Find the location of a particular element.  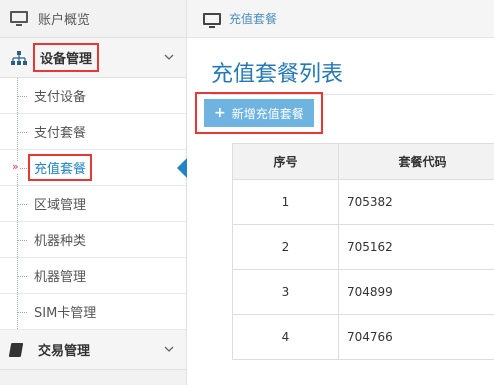

sidebar-item-account-overview: 账户概览 is located at coordinates (93, 19).